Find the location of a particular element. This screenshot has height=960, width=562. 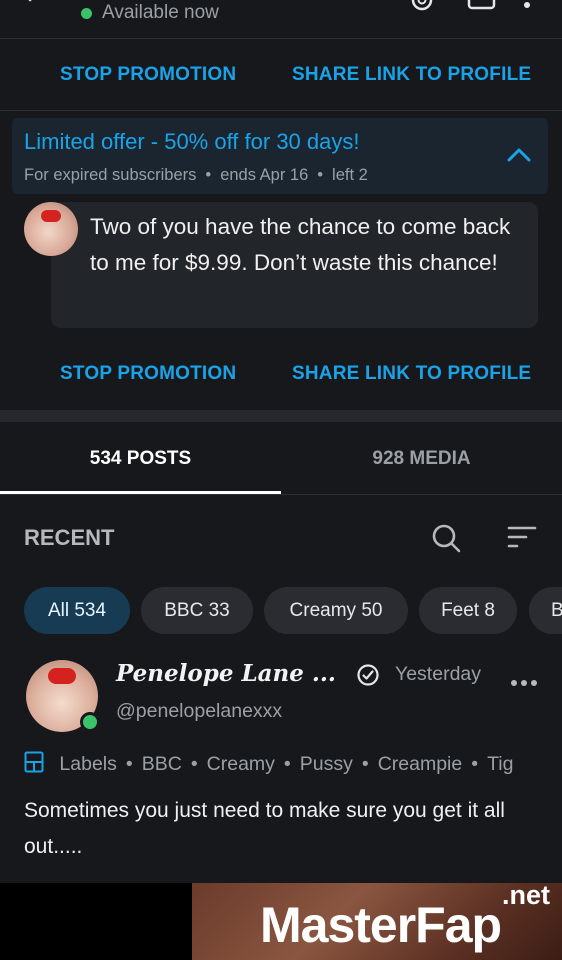

offer-ends: ends Apr 16 is located at coordinates (264, 175).